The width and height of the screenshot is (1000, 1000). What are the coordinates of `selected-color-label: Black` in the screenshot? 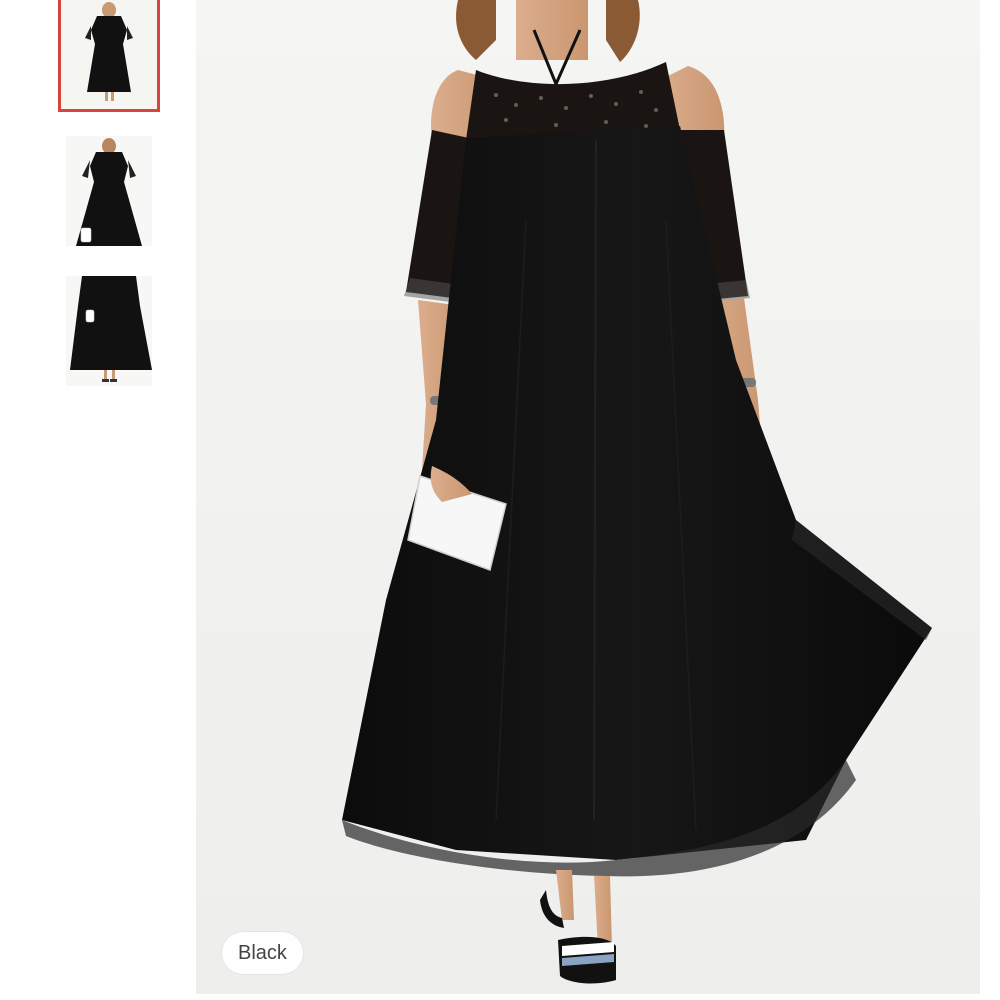 It's located at (262, 953).